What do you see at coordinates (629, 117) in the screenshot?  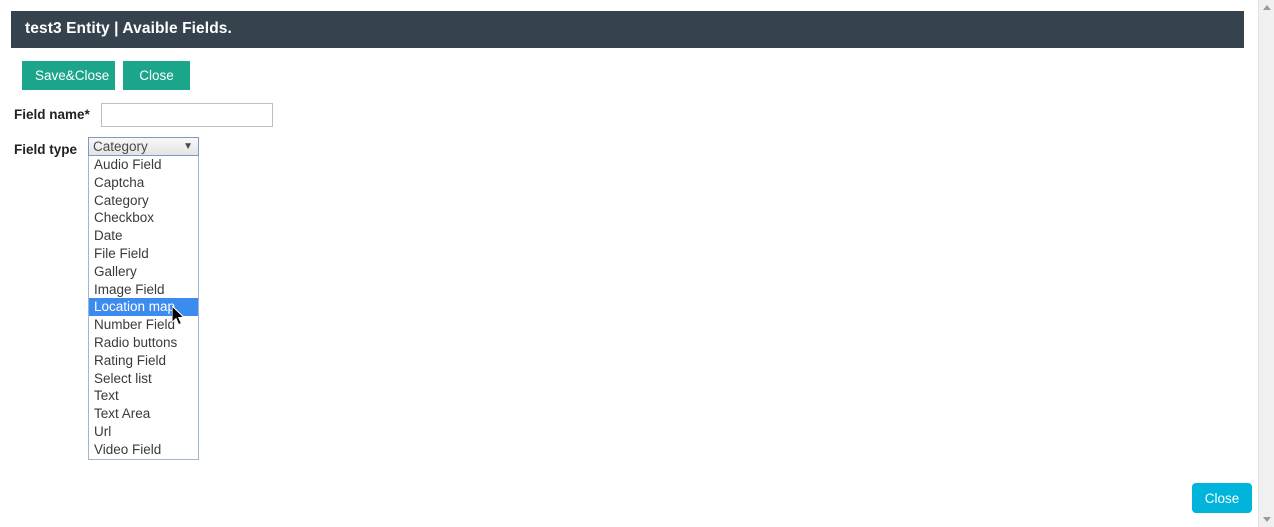 I see `field-name-row: Field name*` at bounding box center [629, 117].